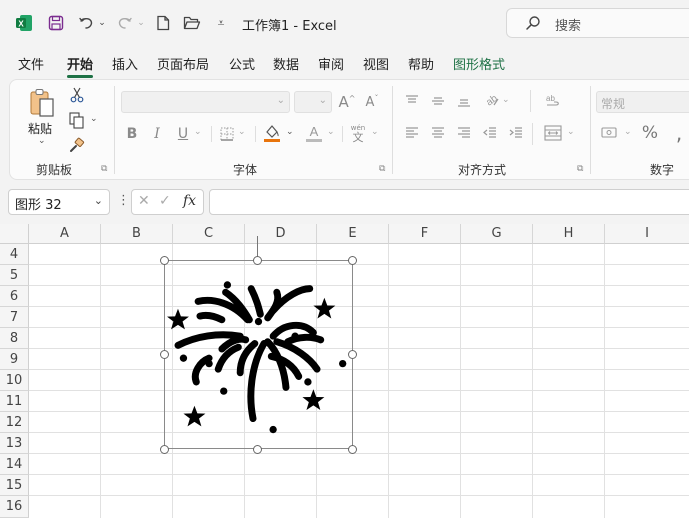 The width and height of the screenshot is (689, 518). Describe the element at coordinates (56, 23) in the screenshot. I see `save-icon` at that location.